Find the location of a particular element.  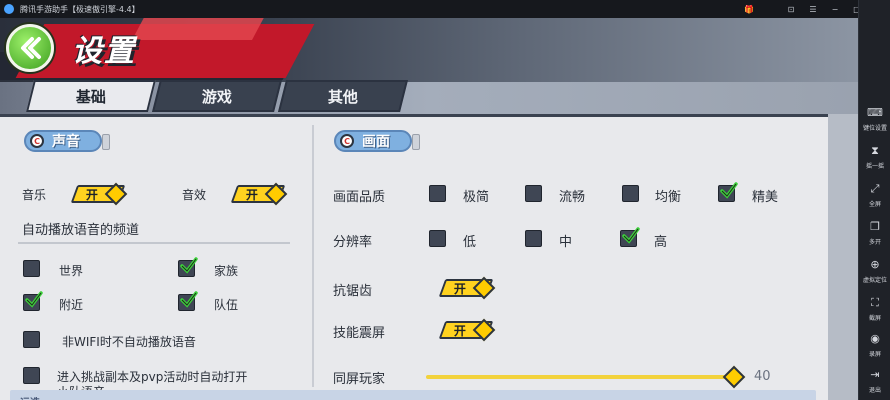

quality-smooth-checkbox is located at coordinates (533, 193).